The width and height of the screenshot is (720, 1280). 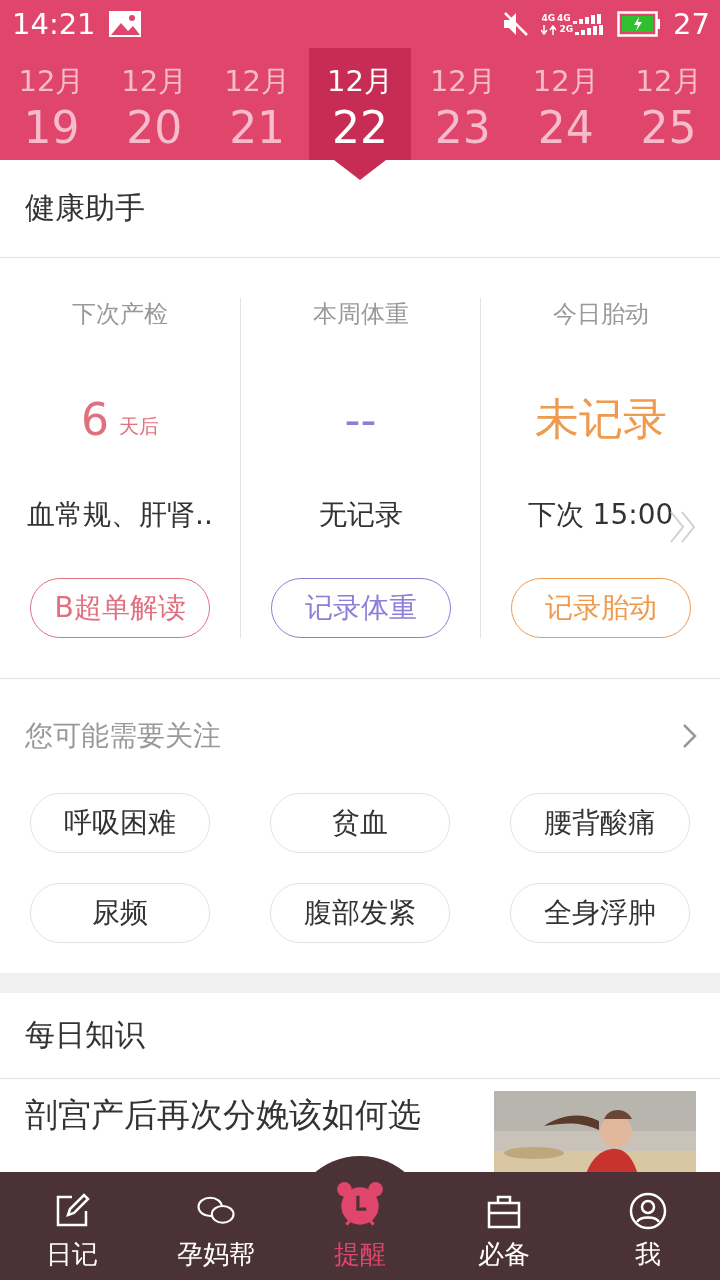 What do you see at coordinates (120, 515) in the screenshot?
I see `card-note: 血常规、肝肾..` at bounding box center [120, 515].